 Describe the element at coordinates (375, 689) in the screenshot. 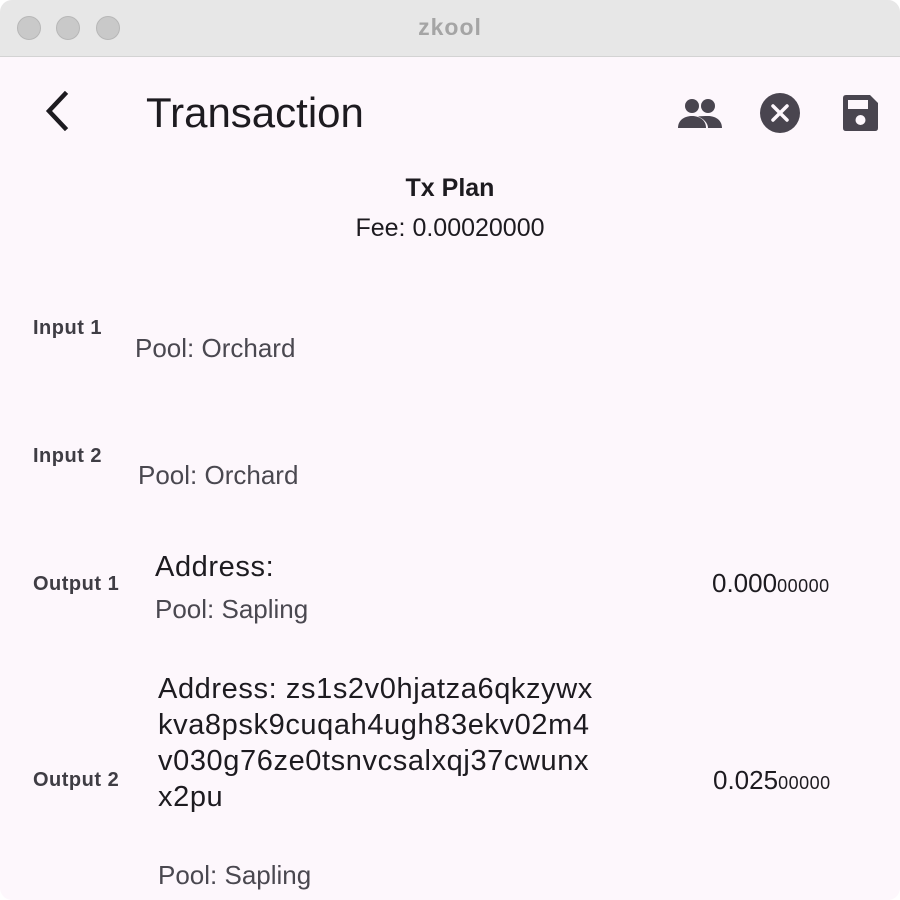

I see `address-line: Address: zs1s2v0hjatza6qkzywx` at that location.